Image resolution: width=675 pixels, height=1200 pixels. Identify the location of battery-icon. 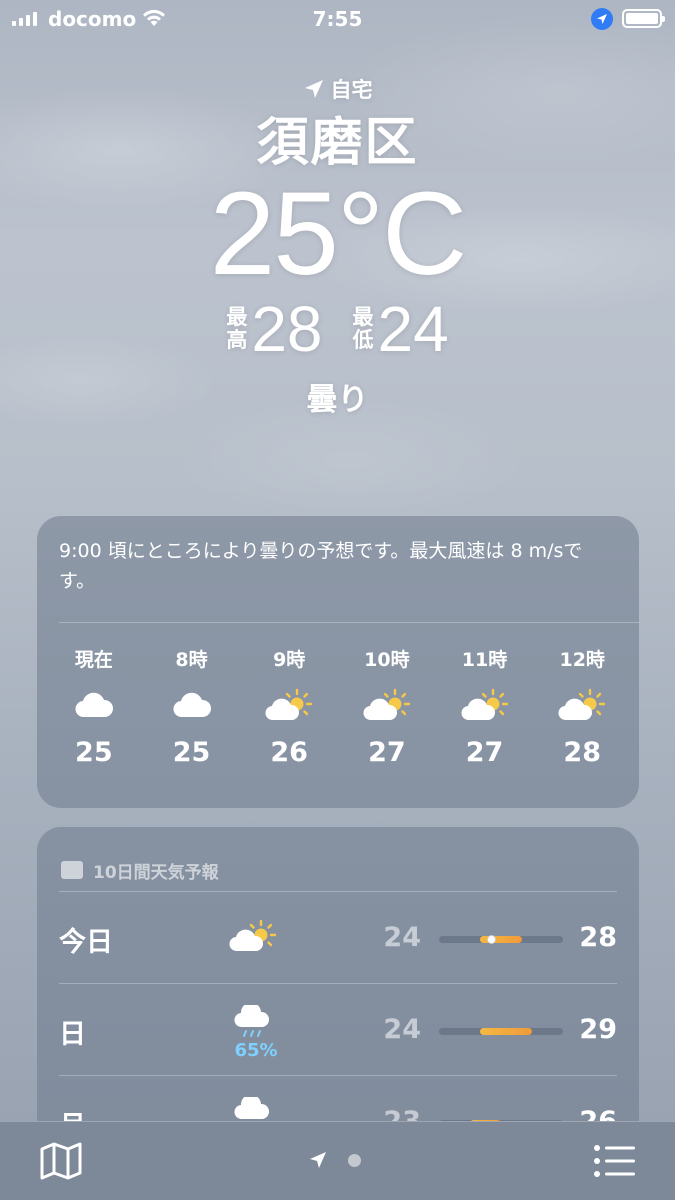
(643, 18).